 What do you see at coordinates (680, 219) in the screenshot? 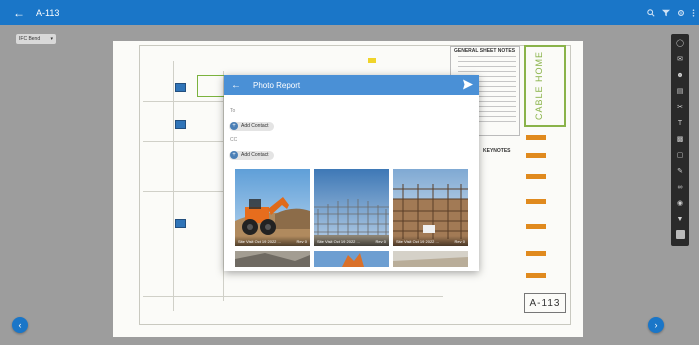
I see `location-pin-icon: ▼` at bounding box center [680, 219].